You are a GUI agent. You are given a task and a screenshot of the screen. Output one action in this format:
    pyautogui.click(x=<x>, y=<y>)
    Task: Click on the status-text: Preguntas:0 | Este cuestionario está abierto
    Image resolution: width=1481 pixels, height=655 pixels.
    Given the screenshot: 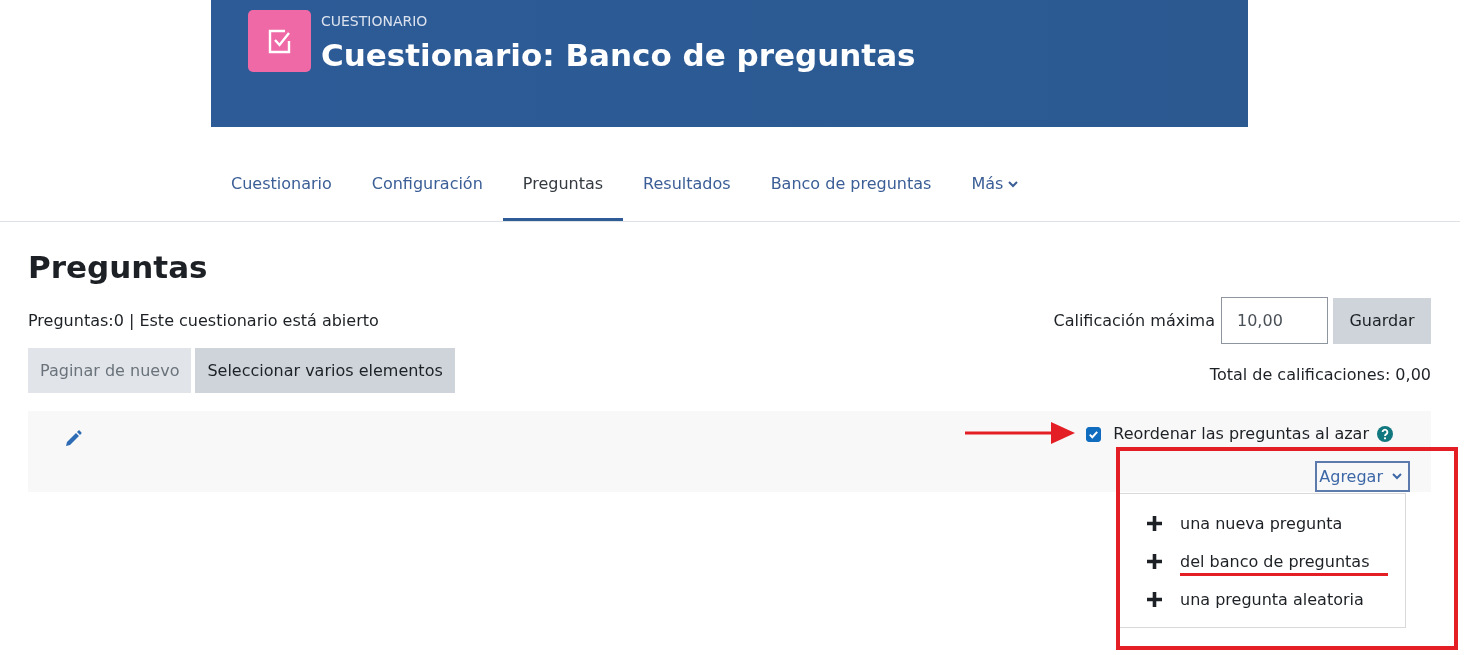 What is the action you would take?
    pyautogui.click(x=204, y=321)
    